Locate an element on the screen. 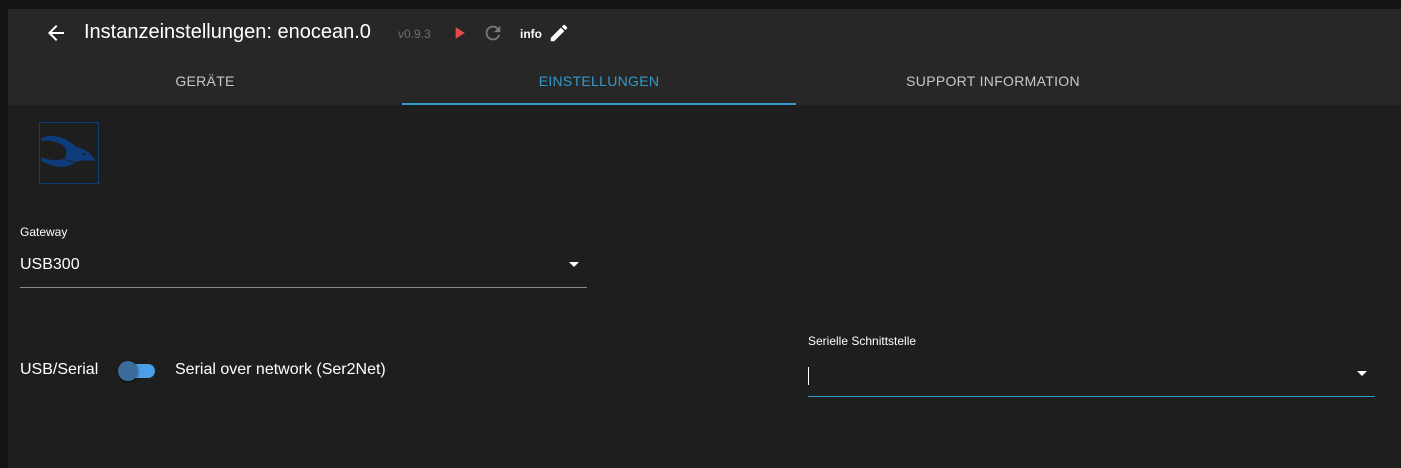  gateway-select: USB300 is located at coordinates (303, 270).